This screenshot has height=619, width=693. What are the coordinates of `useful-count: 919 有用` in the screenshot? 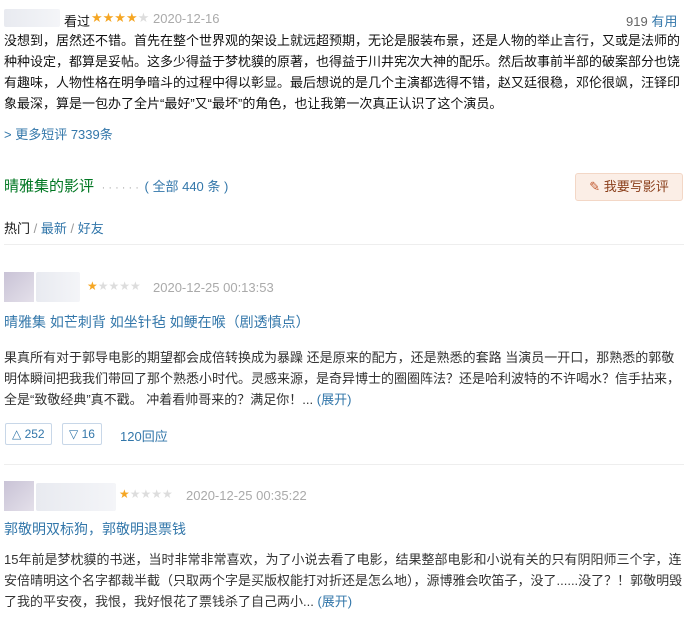 It's located at (652, 21).